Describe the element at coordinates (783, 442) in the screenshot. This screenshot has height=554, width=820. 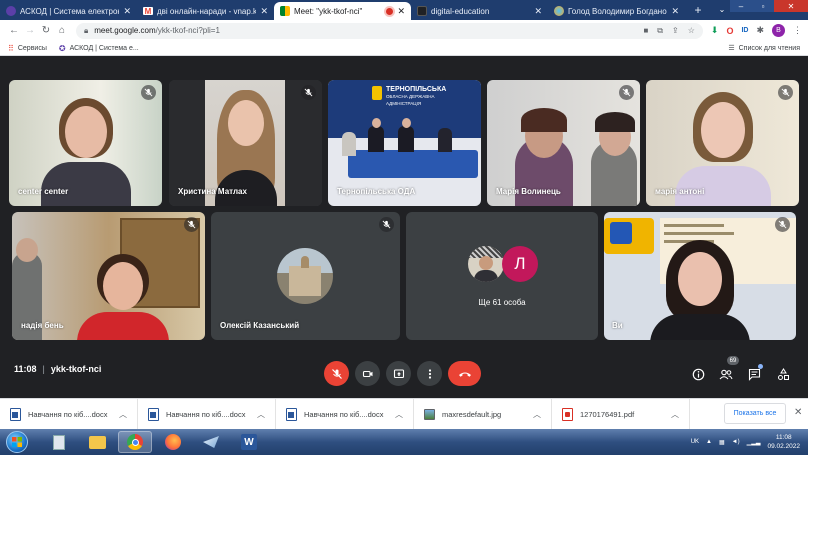
I see `tray-clock: 11:08 09.02.2022` at that location.